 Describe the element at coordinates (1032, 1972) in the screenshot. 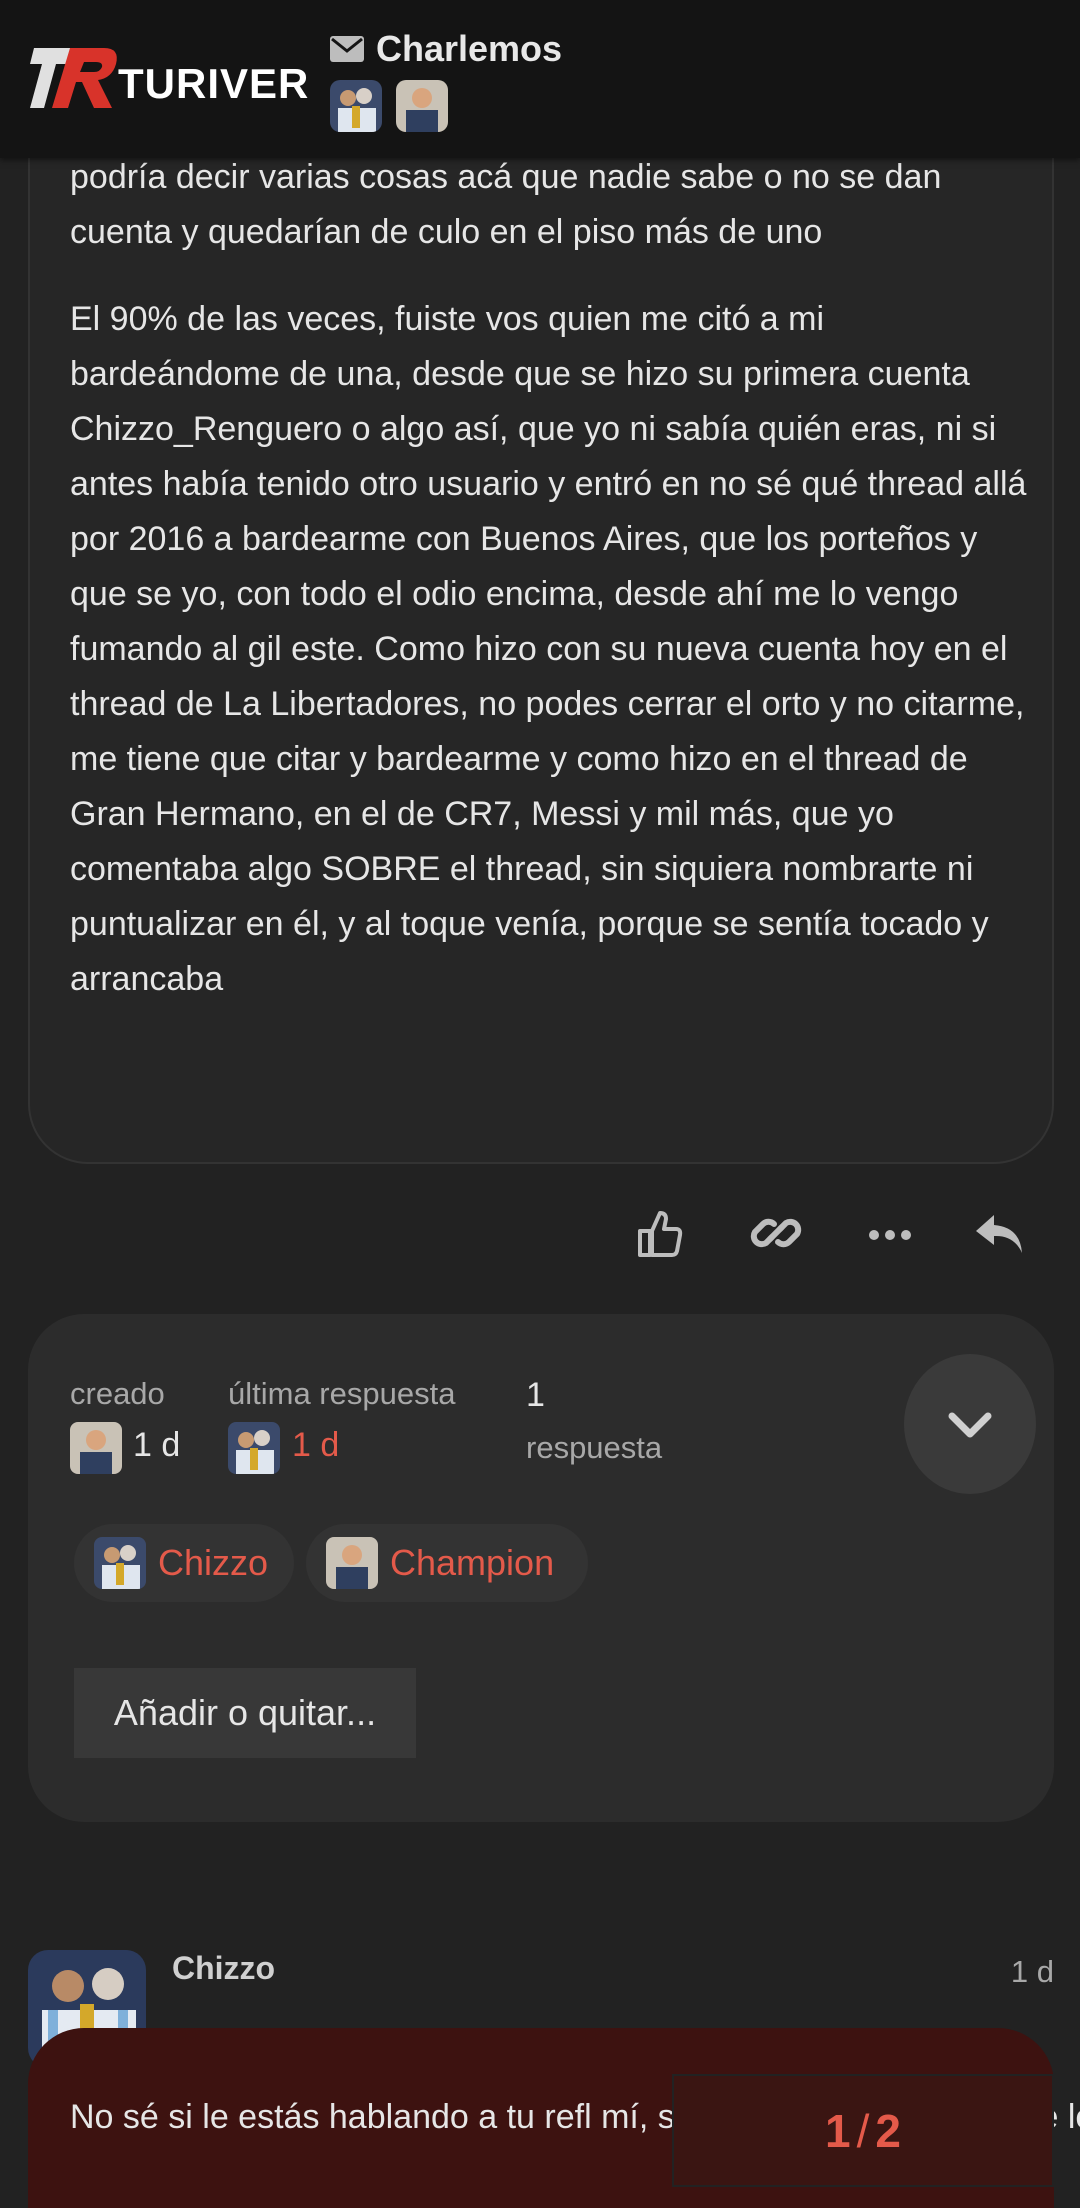

I see `post-date: 1 d` at that location.